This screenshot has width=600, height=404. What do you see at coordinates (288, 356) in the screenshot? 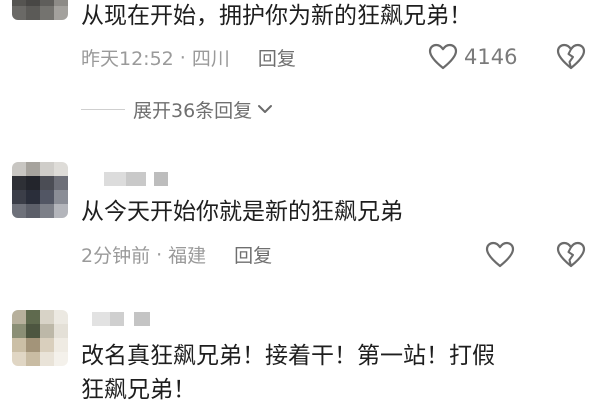
I see `comment-text-line-1: 改名真狂飙兄弟！接着干！第一站！打假` at bounding box center [288, 356].